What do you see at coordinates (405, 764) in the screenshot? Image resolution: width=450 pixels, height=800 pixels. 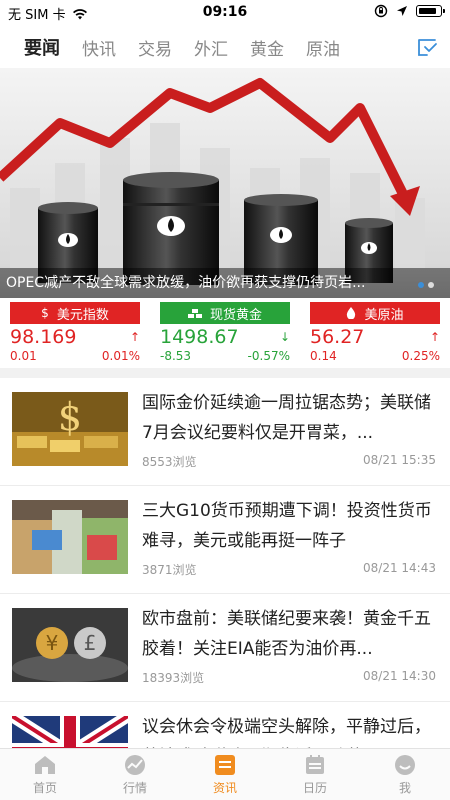 I see `profile-icon` at bounding box center [405, 764].